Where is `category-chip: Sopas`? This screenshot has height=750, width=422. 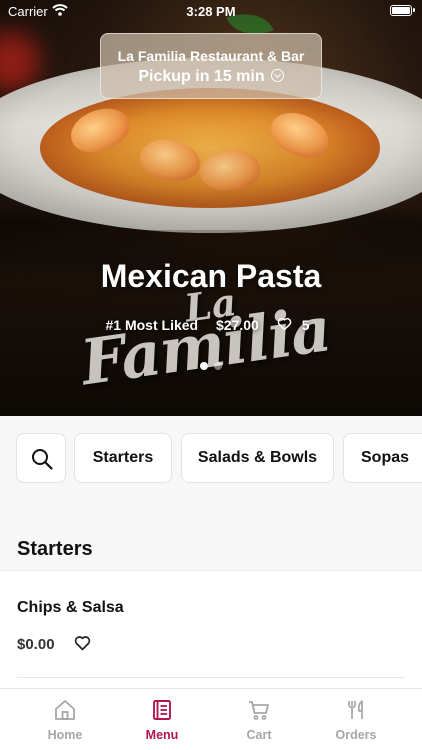
category-chip: Sopas is located at coordinates (382, 458).